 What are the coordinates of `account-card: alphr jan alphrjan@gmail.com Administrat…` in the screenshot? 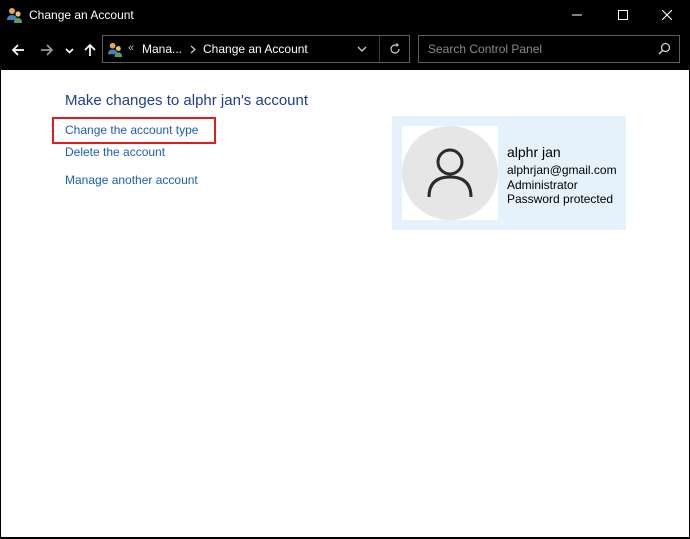 It's located at (509, 173).